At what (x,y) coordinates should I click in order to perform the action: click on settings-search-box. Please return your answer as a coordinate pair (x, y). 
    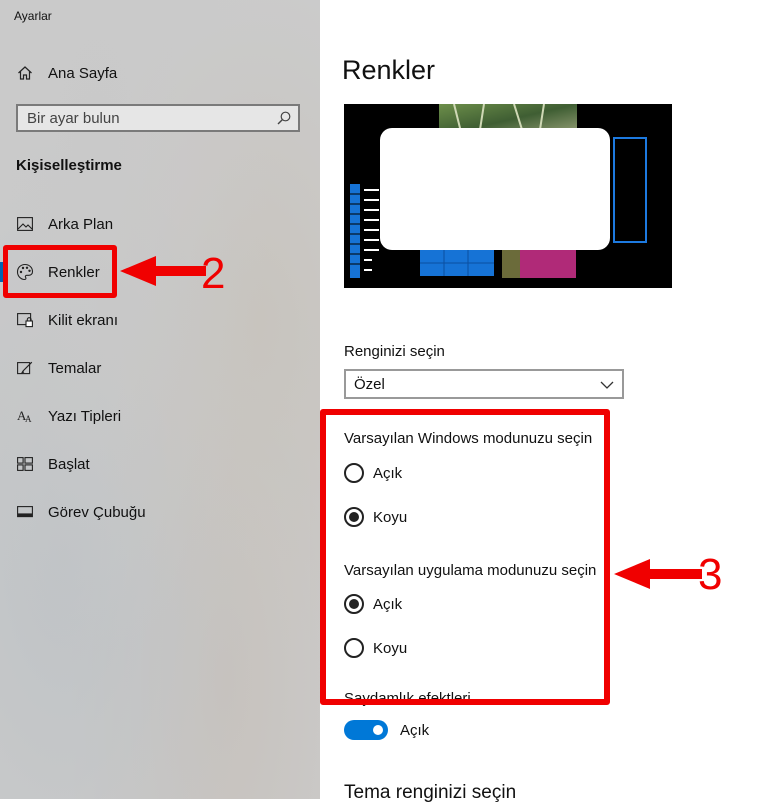
    Looking at the image, I should click on (158, 118).